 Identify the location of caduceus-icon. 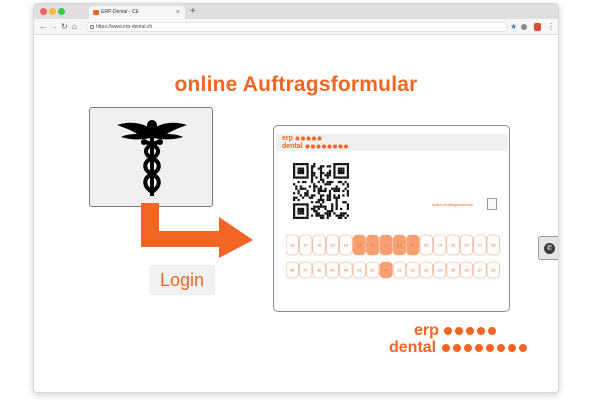
(152, 158).